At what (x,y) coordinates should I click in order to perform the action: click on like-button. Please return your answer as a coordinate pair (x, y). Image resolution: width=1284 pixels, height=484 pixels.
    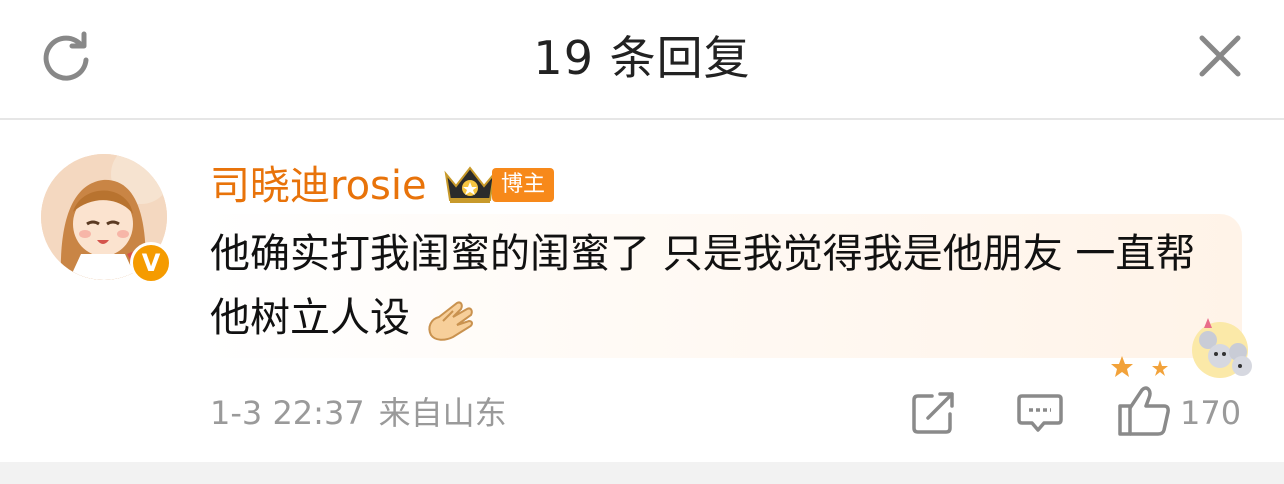
    Looking at the image, I should click on (1144, 411).